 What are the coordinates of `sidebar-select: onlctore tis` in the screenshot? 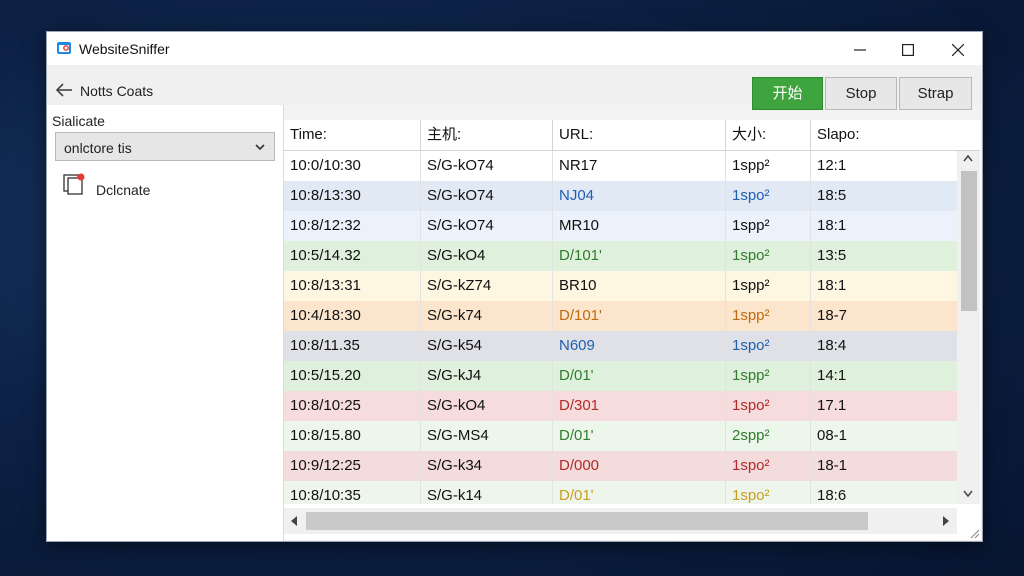 It's located at (165, 146).